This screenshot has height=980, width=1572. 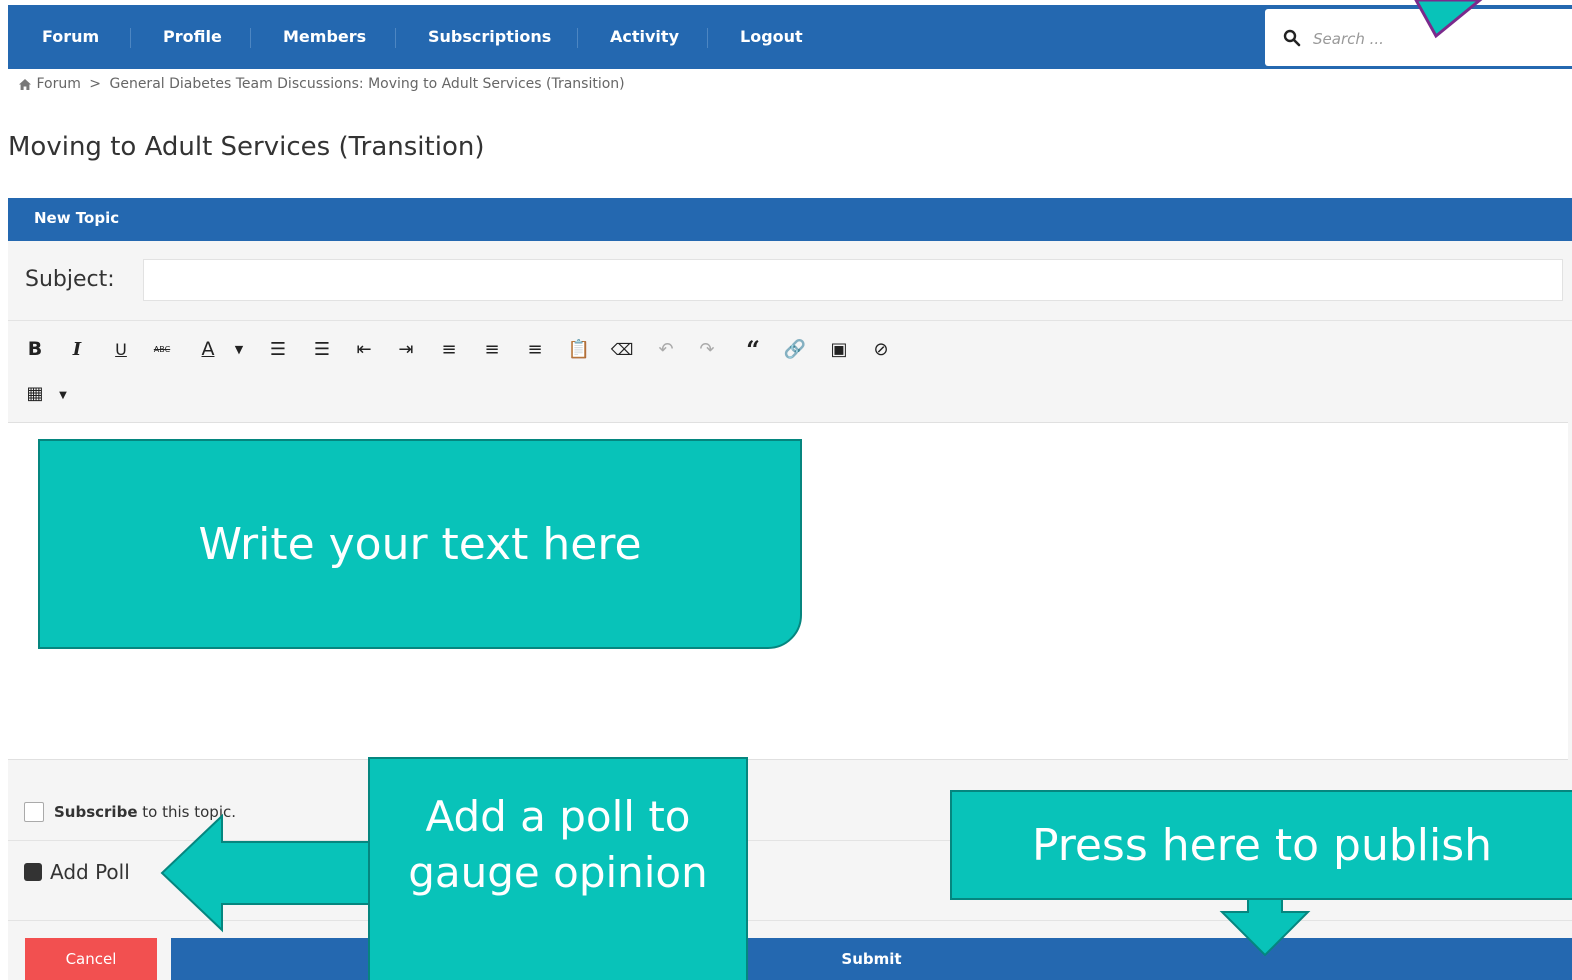 I want to click on left-arrow-icon, so click(x=265, y=873).